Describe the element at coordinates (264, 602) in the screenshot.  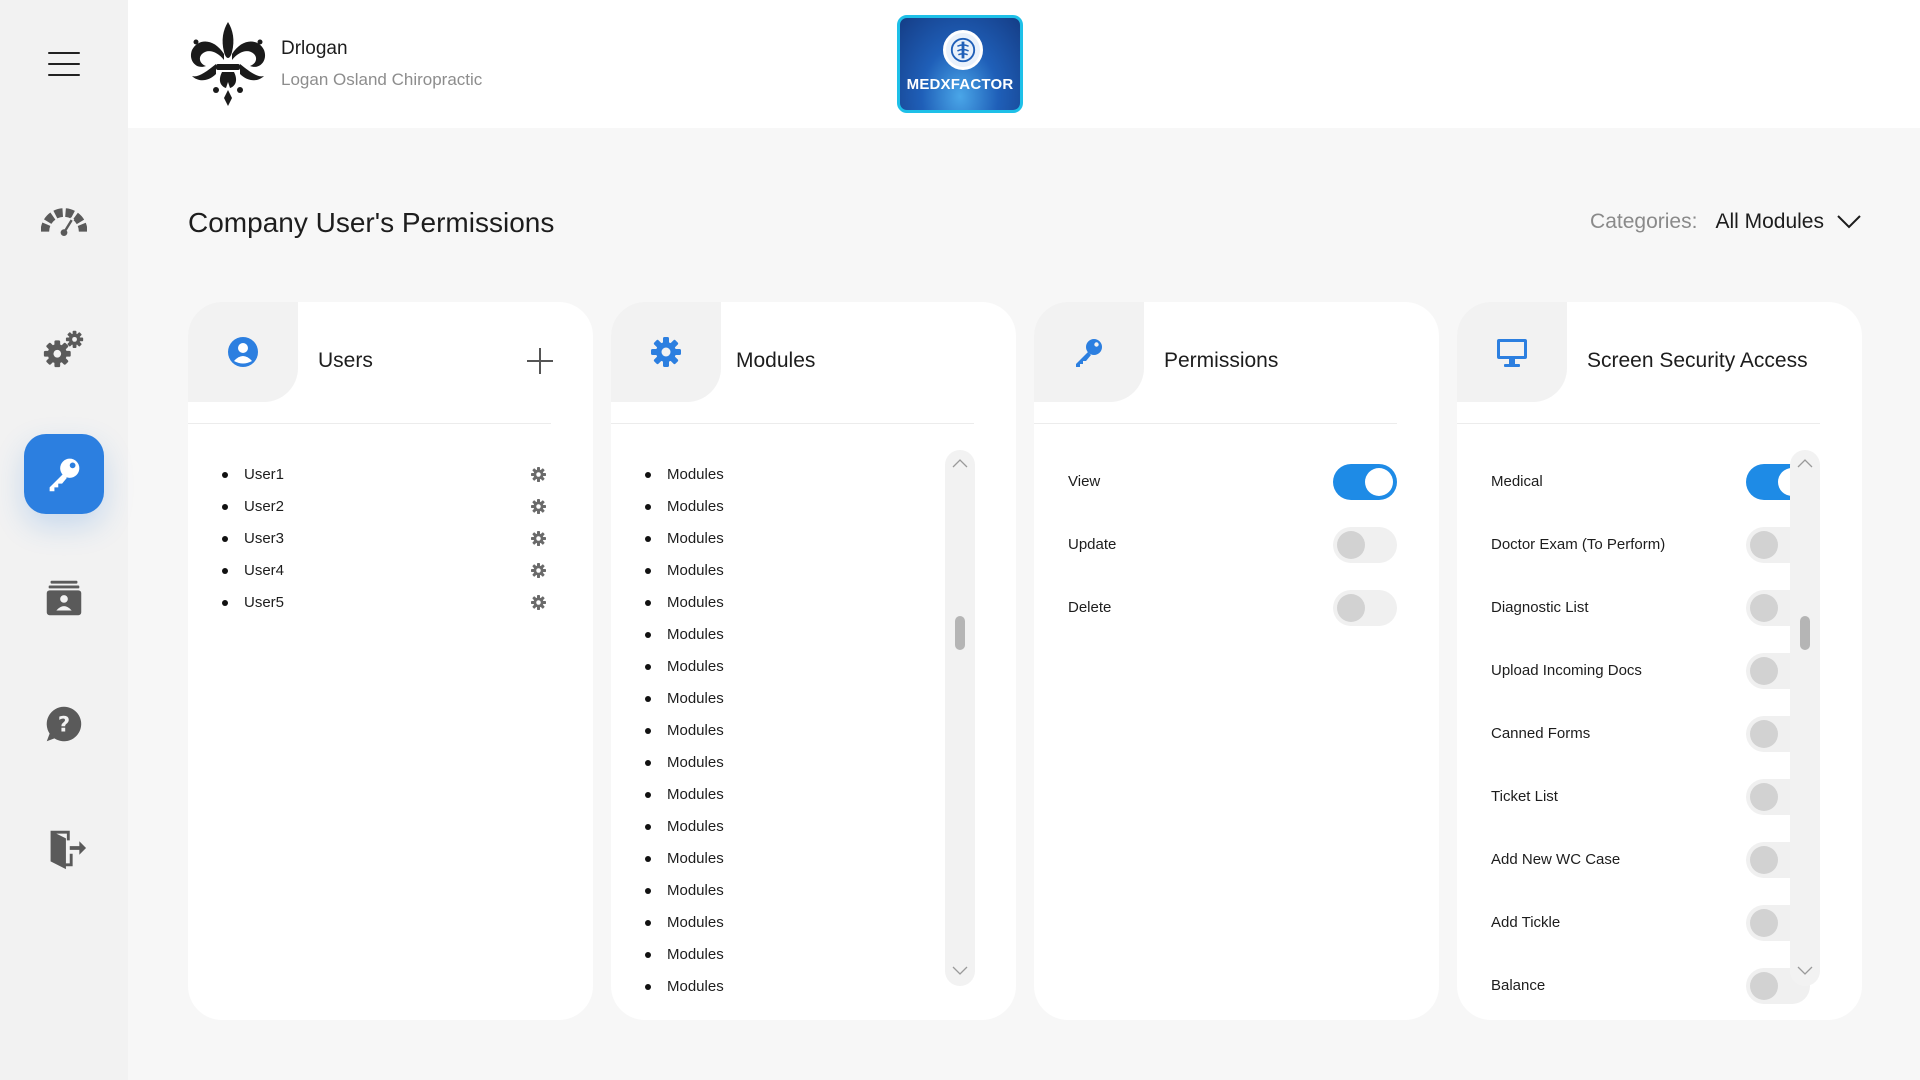
I see `user-name: User5` at that location.